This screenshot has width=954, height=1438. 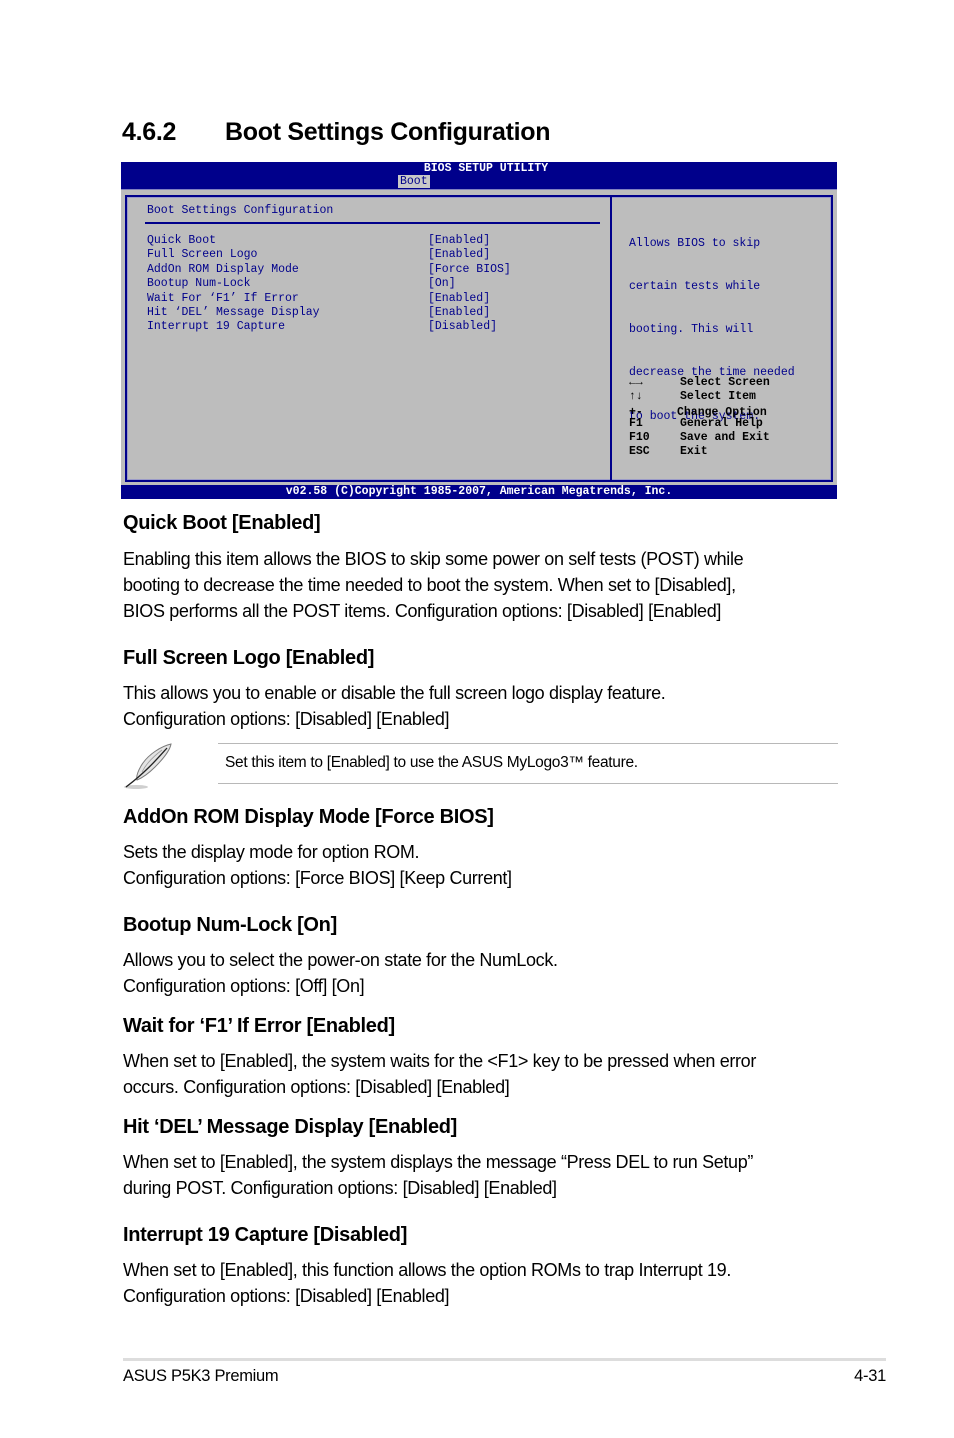 I want to click on bios-item-label: Bootup Num-Lock, so click(x=199, y=284).